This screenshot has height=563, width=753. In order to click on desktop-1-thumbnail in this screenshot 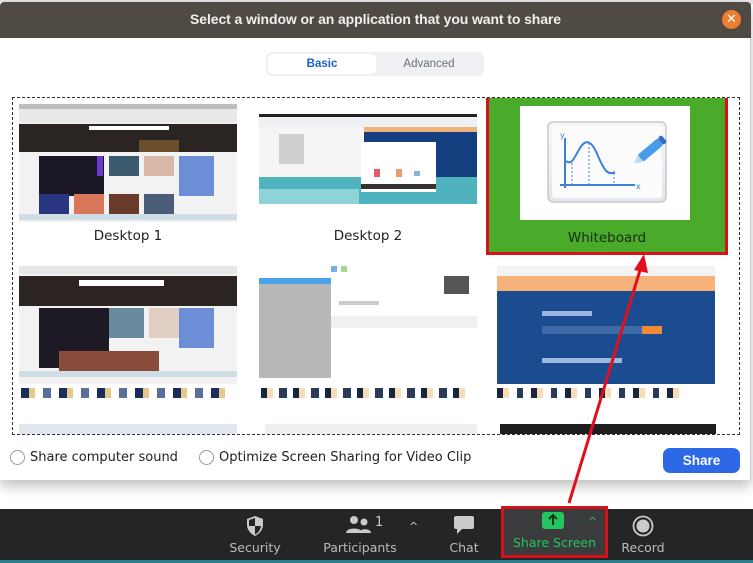, I will do `click(128, 163)`.